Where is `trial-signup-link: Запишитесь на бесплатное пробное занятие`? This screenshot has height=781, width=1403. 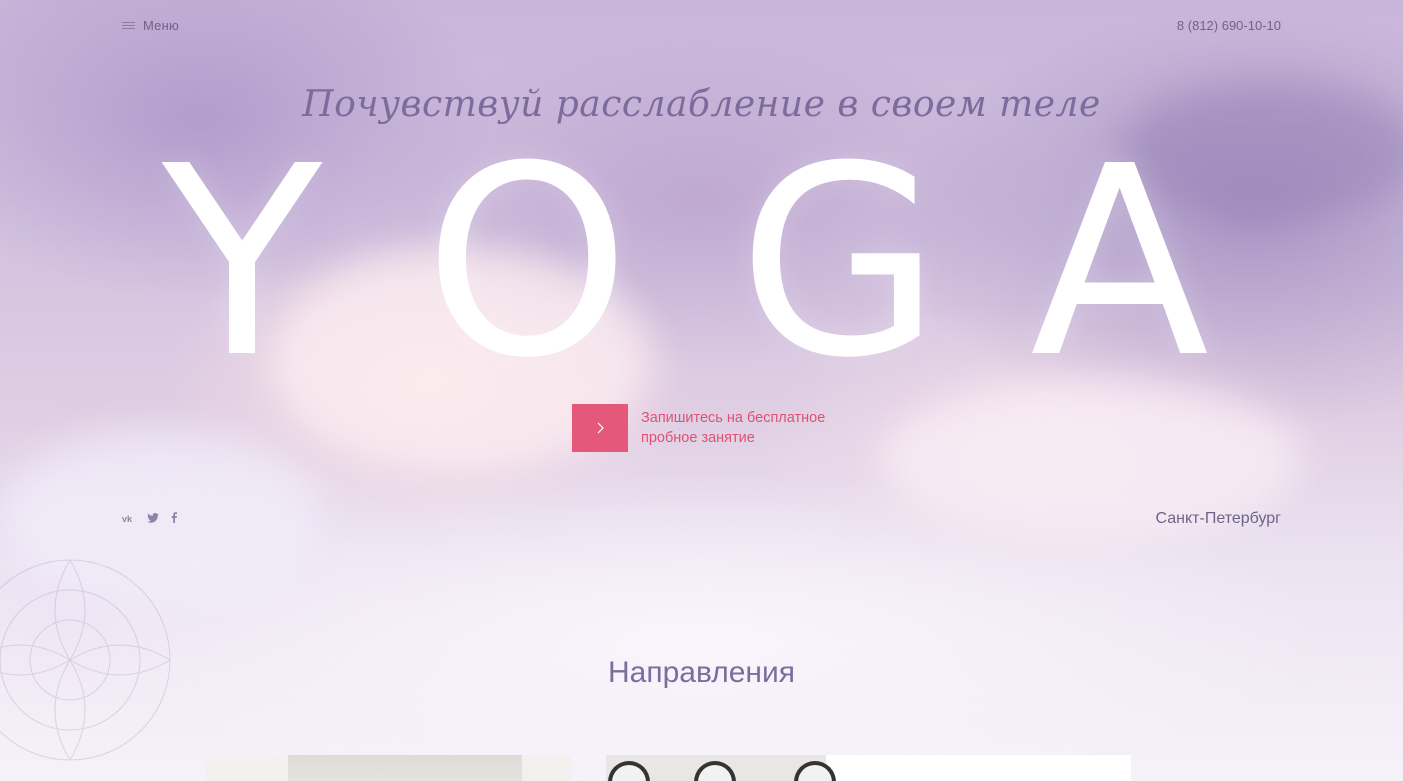
trial-signup-link: Запишитесь на бесплатное пробное занятие is located at coordinates (741, 428).